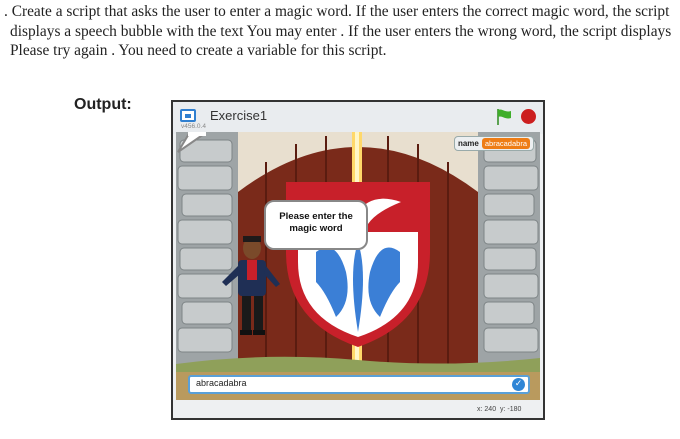  What do you see at coordinates (518, 384) in the screenshot?
I see `checkmark-icon: ✓` at bounding box center [518, 384].